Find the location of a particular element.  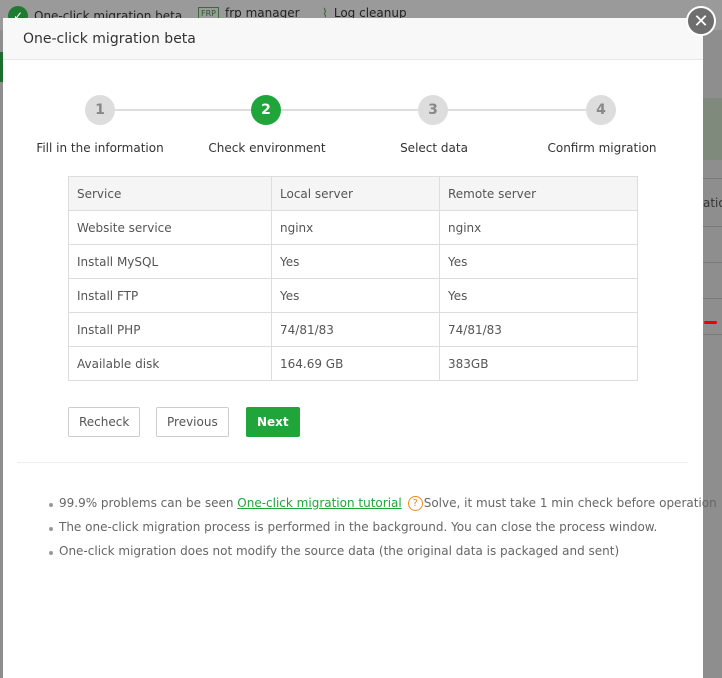

bg-panel is located at coordinates (712, 129).